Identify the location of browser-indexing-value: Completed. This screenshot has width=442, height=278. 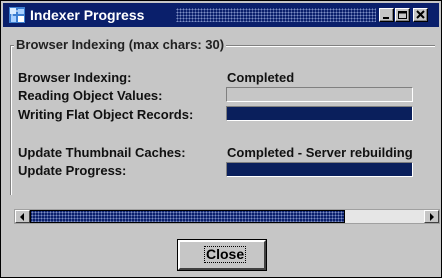
(261, 77).